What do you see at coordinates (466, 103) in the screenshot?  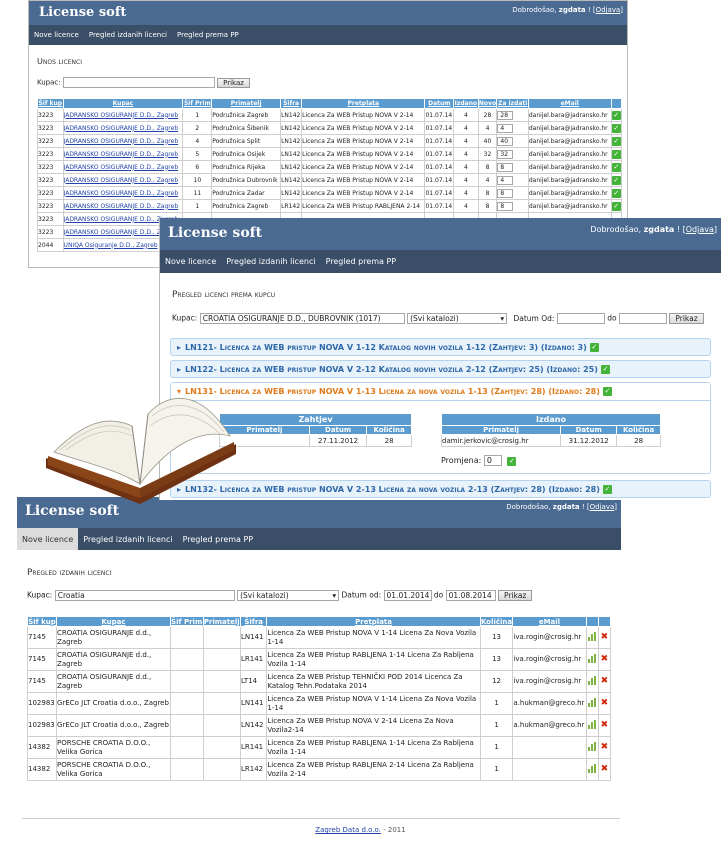 I see `column-header: Izdano` at bounding box center [466, 103].